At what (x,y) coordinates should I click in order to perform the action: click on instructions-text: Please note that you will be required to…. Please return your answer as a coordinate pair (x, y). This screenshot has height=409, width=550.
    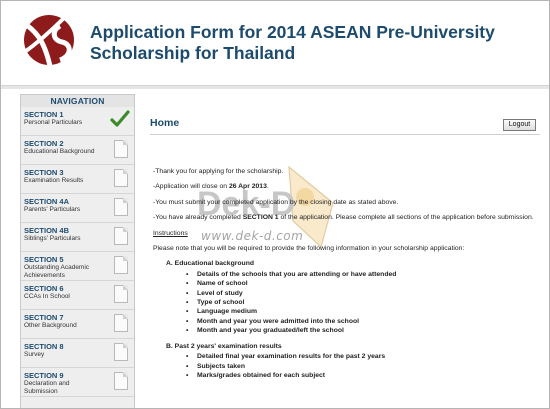
    Looking at the image, I should click on (309, 249).